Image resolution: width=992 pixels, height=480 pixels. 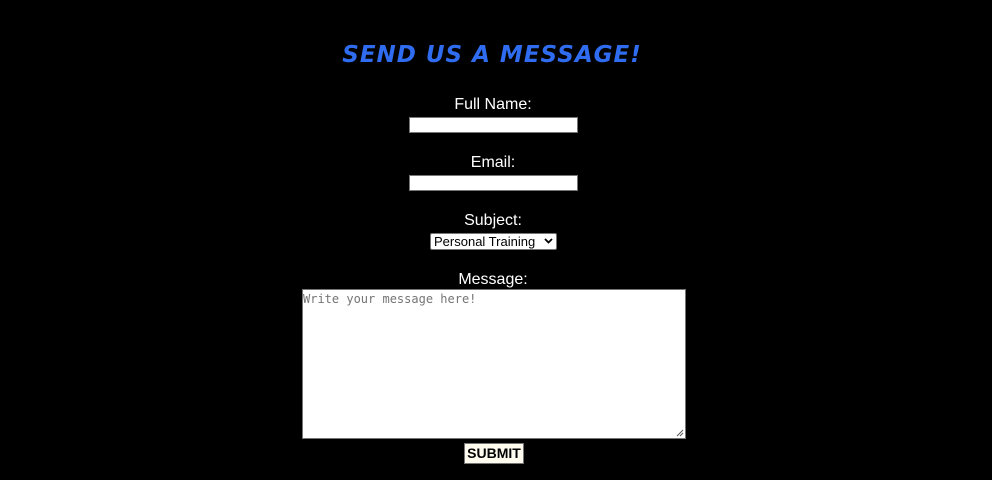 What do you see at coordinates (493, 104) in the screenshot?
I see `full-name-label: Full Name:` at bounding box center [493, 104].